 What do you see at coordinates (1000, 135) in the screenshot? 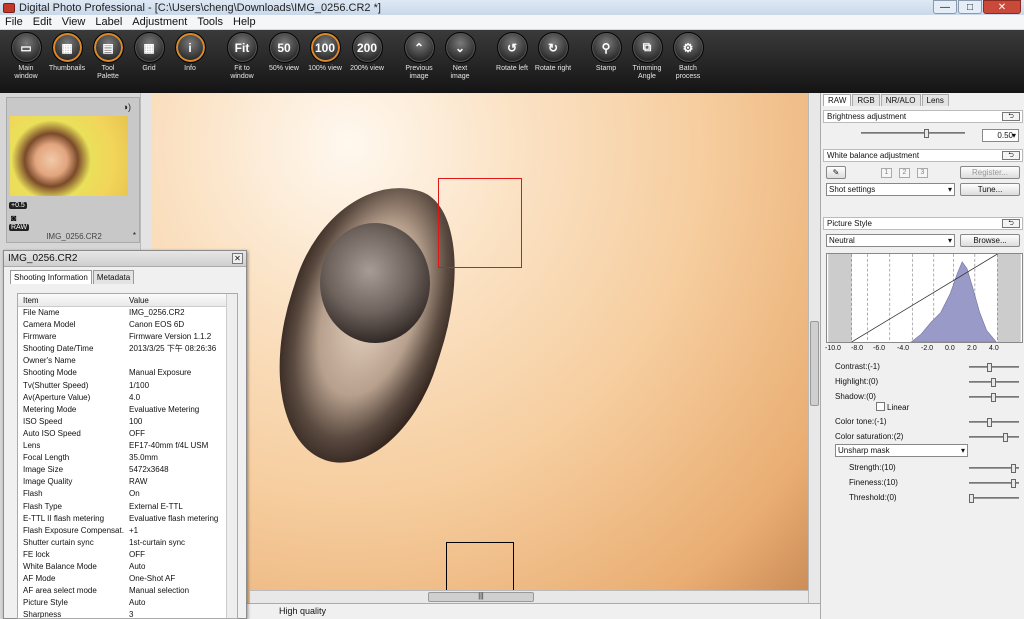
I see `brightness-value: 0.50` at bounding box center [1000, 135].